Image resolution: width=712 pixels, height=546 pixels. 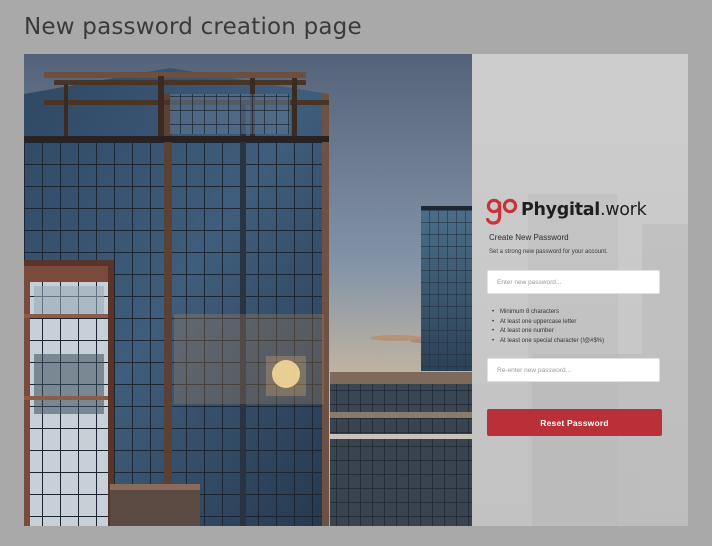 What do you see at coordinates (193, 27) in the screenshot?
I see `page-title: New password creation page` at bounding box center [193, 27].